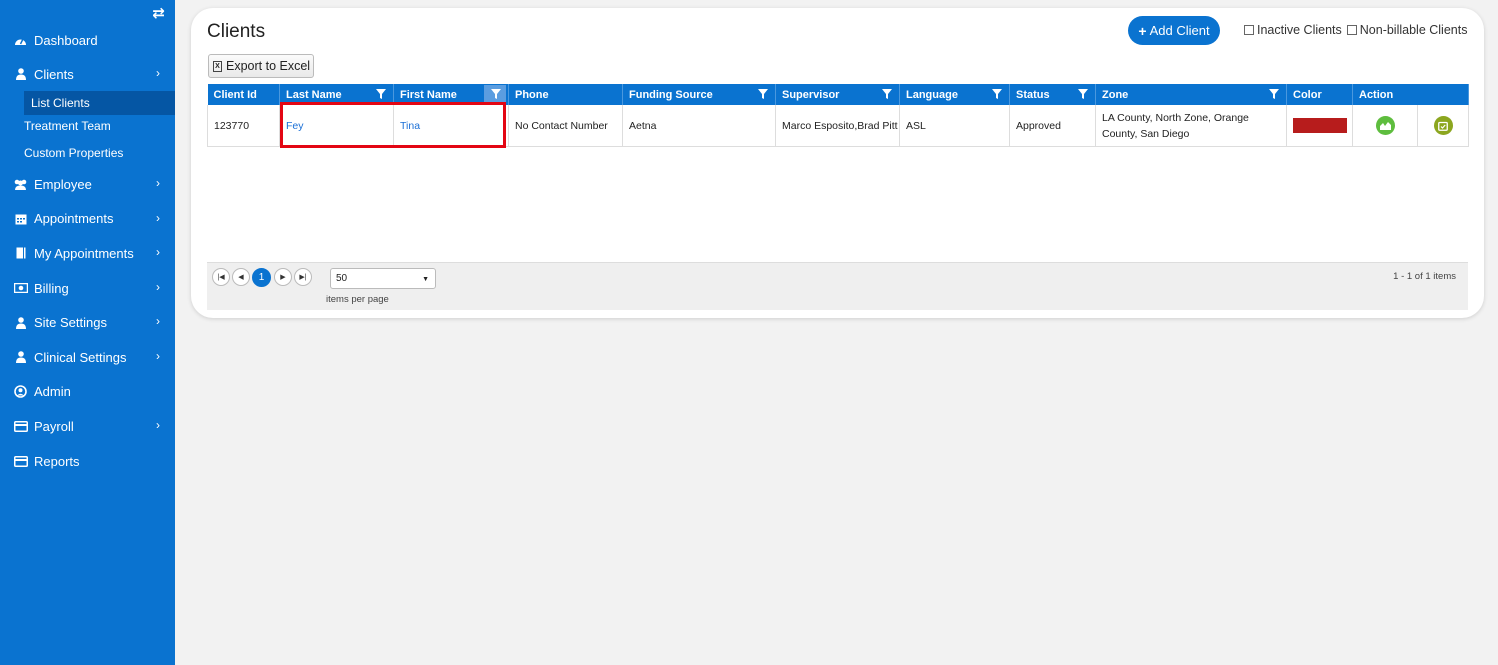 This screenshot has height=665, width=1498. Describe the element at coordinates (954, 126) in the screenshot. I see `cell-language: ASL` at that location.